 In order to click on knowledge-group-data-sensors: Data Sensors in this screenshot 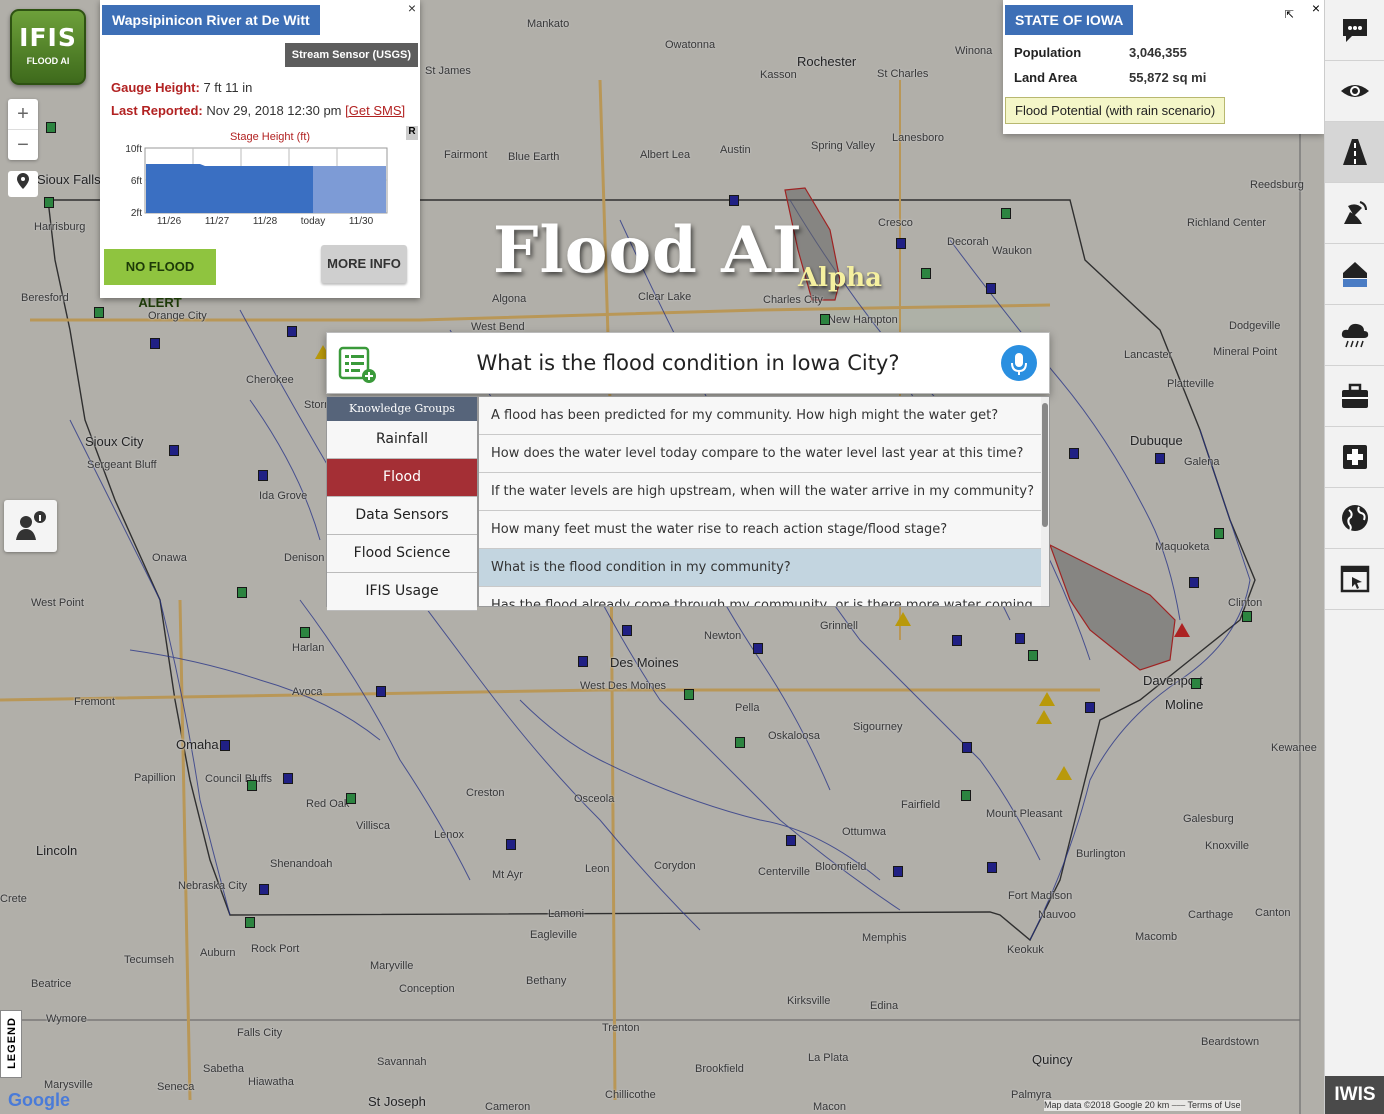, I will do `click(402, 516)`.